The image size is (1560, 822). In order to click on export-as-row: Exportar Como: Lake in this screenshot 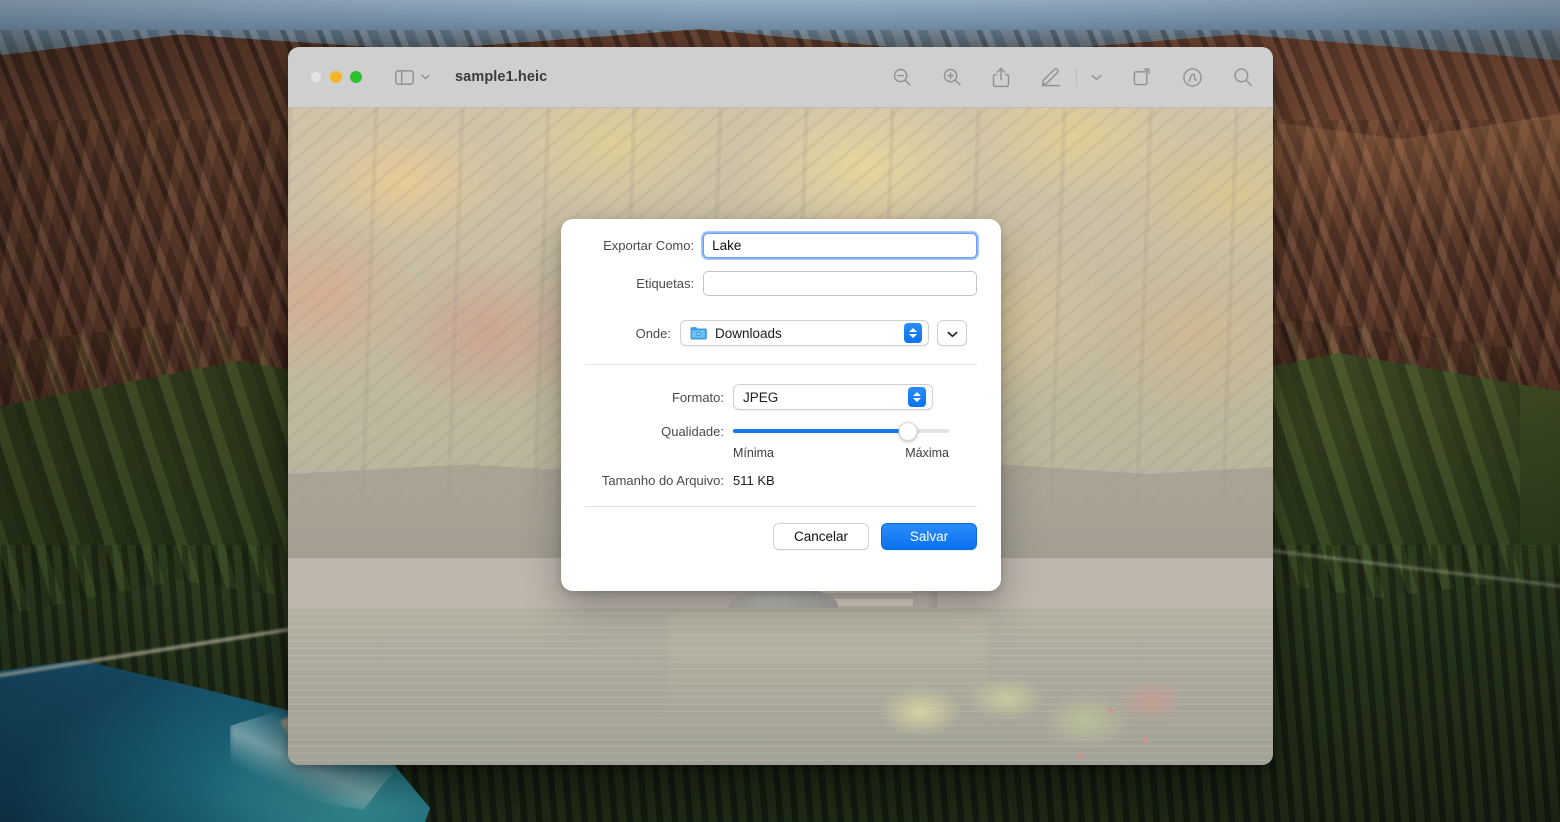, I will do `click(782, 245)`.